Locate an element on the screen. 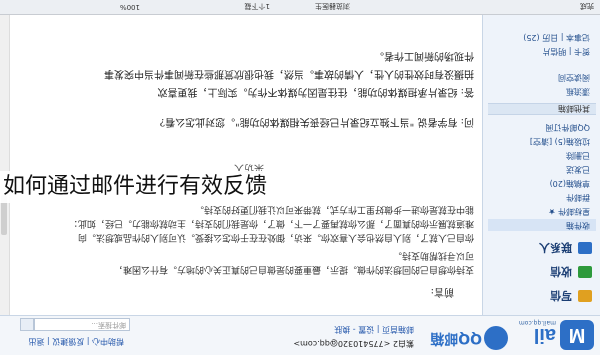 The width and height of the screenshot is (600, 355). zoom-level: 100% is located at coordinates (130, 7).